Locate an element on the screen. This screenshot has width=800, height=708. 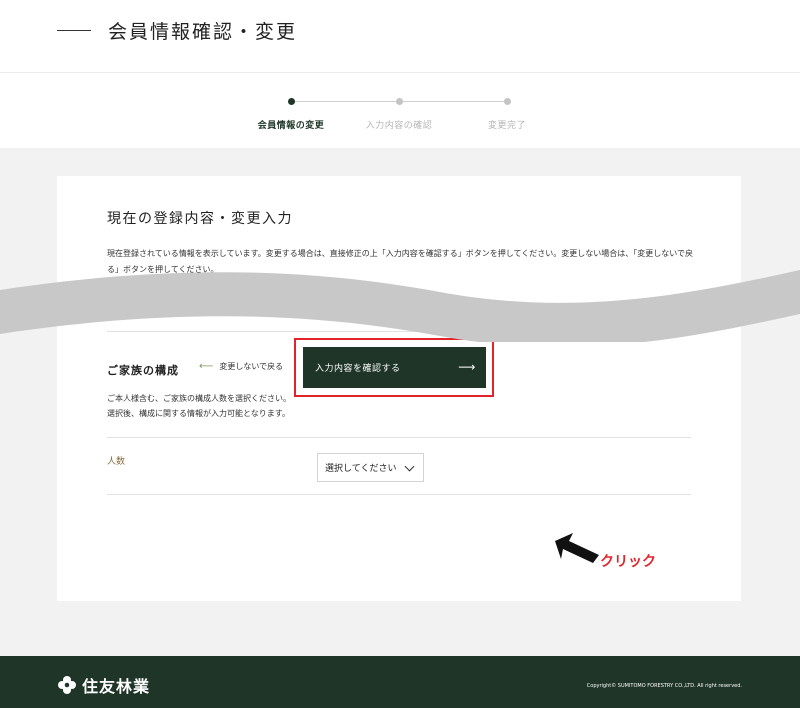
back-link: ⟵ 変更しないで戻る is located at coordinates (241, 366).